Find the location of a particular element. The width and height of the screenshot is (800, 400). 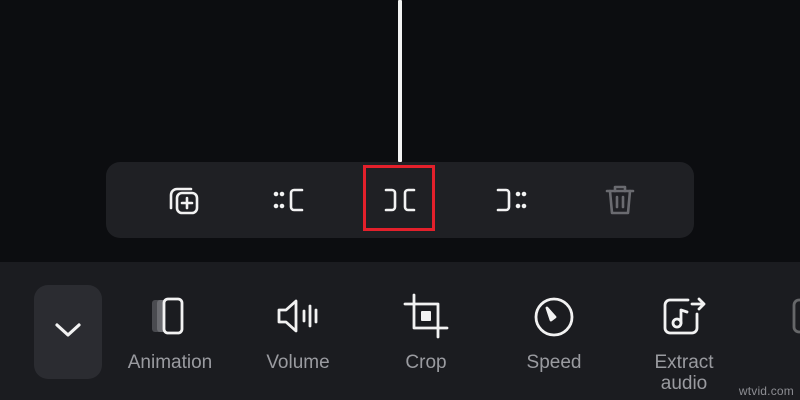

split-button is located at coordinates (400, 200).